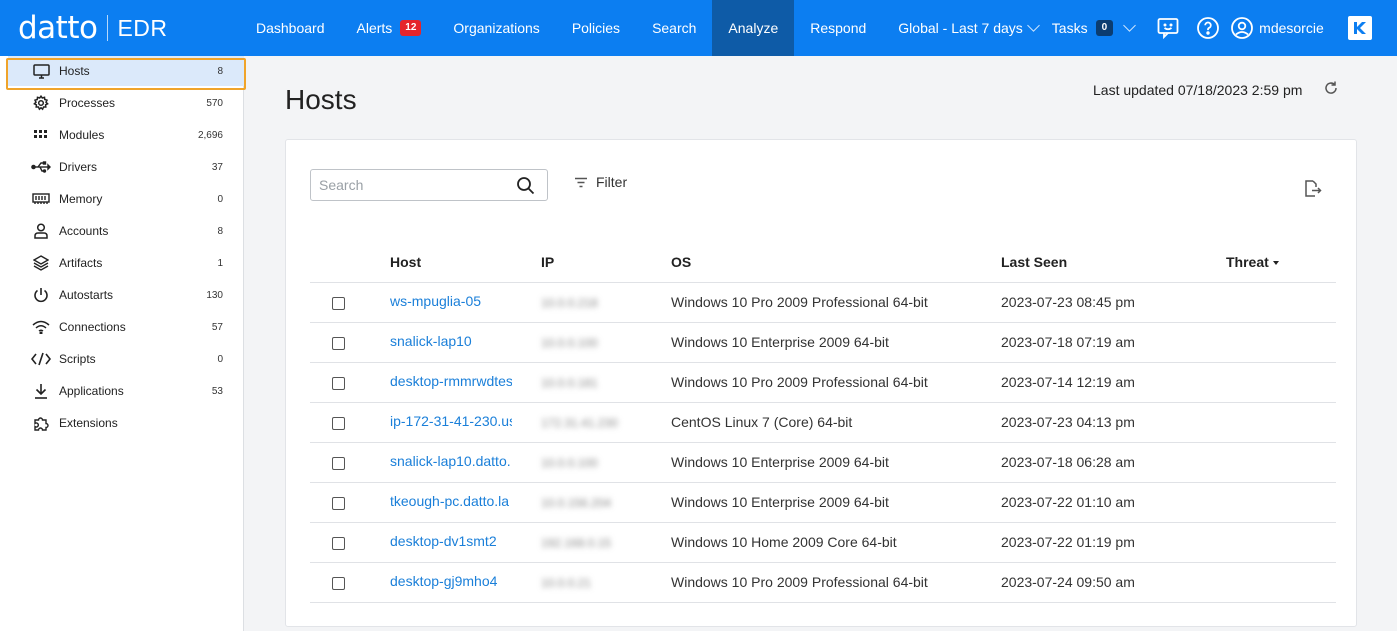 The width and height of the screenshot is (1397, 631). What do you see at coordinates (569, 383) in the screenshot?
I see `ip-address: 10.0.0.181` at bounding box center [569, 383].